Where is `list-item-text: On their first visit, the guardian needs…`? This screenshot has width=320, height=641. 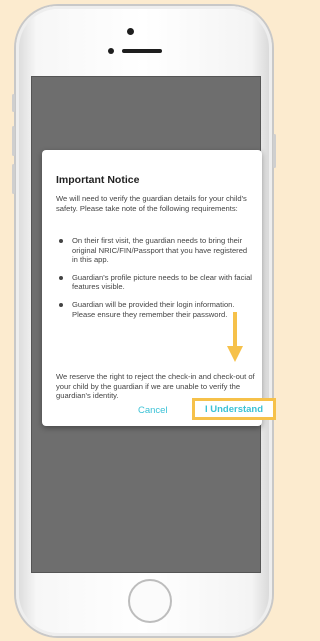
list-item-text: On their first visit, the guardian needs… is located at coordinates (160, 250).